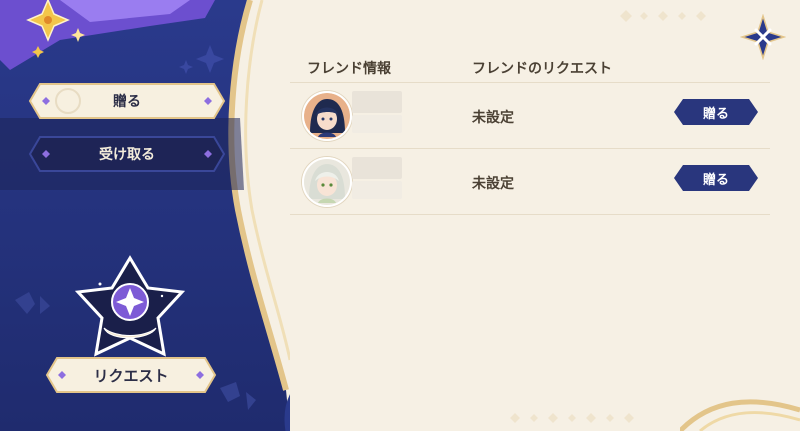 This screenshot has height=431, width=800. I want to click on tab-send: 贈る, so click(127, 101).